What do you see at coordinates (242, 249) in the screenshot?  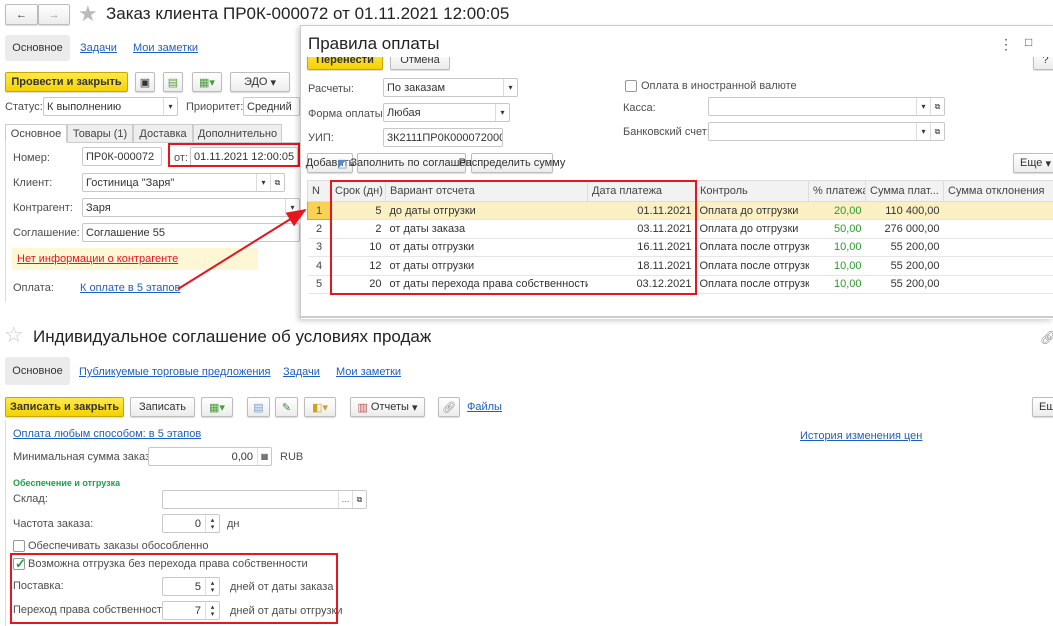 I see `annotation-arrow` at bounding box center [242, 249].